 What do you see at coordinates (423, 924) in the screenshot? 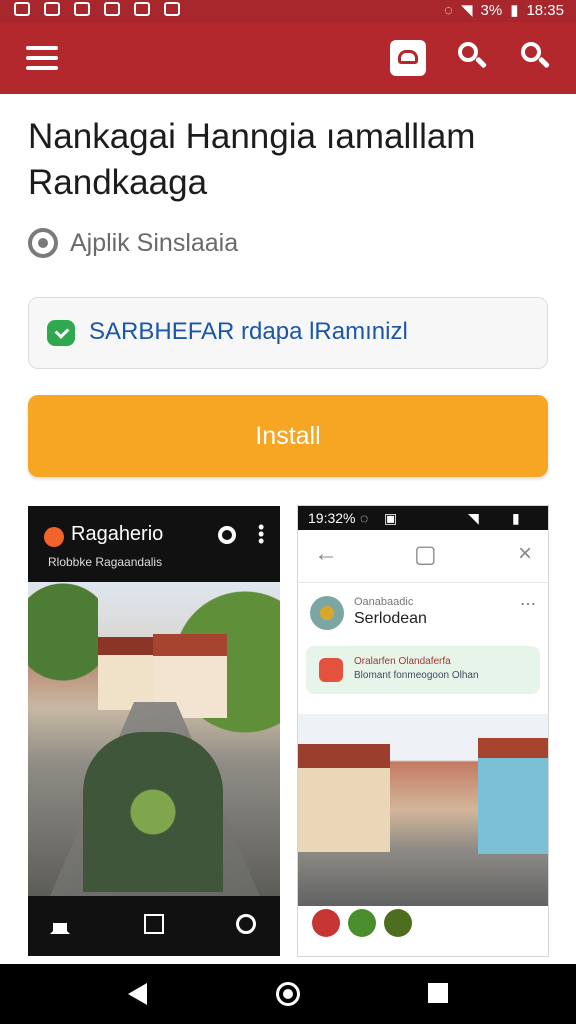
I see `screenshot-right-actions` at bounding box center [423, 924].